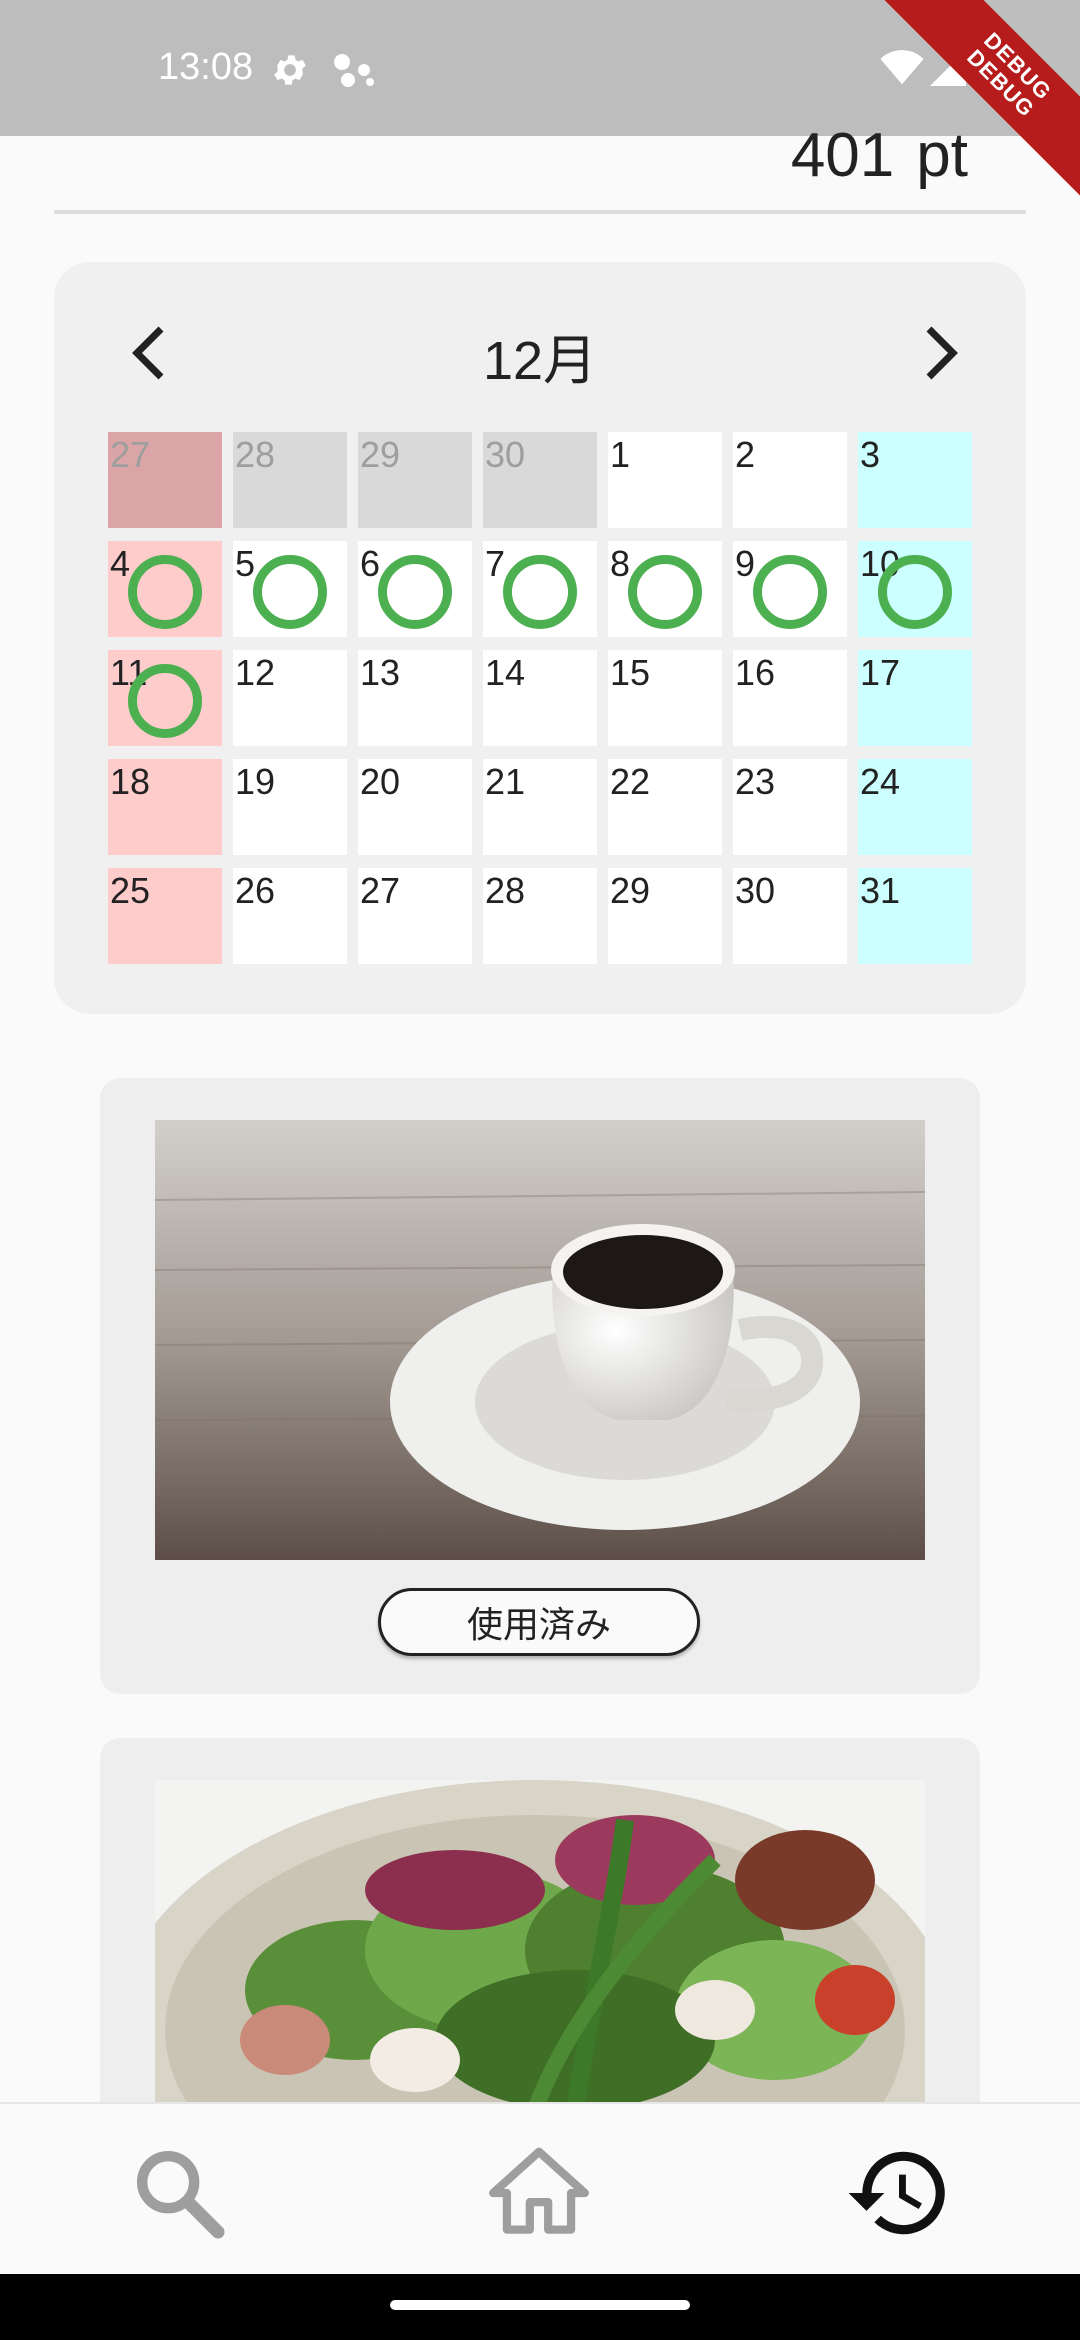  What do you see at coordinates (540, 101) in the screenshot?
I see `status-bar: 13:08 DEBUG DEBUG` at bounding box center [540, 101].